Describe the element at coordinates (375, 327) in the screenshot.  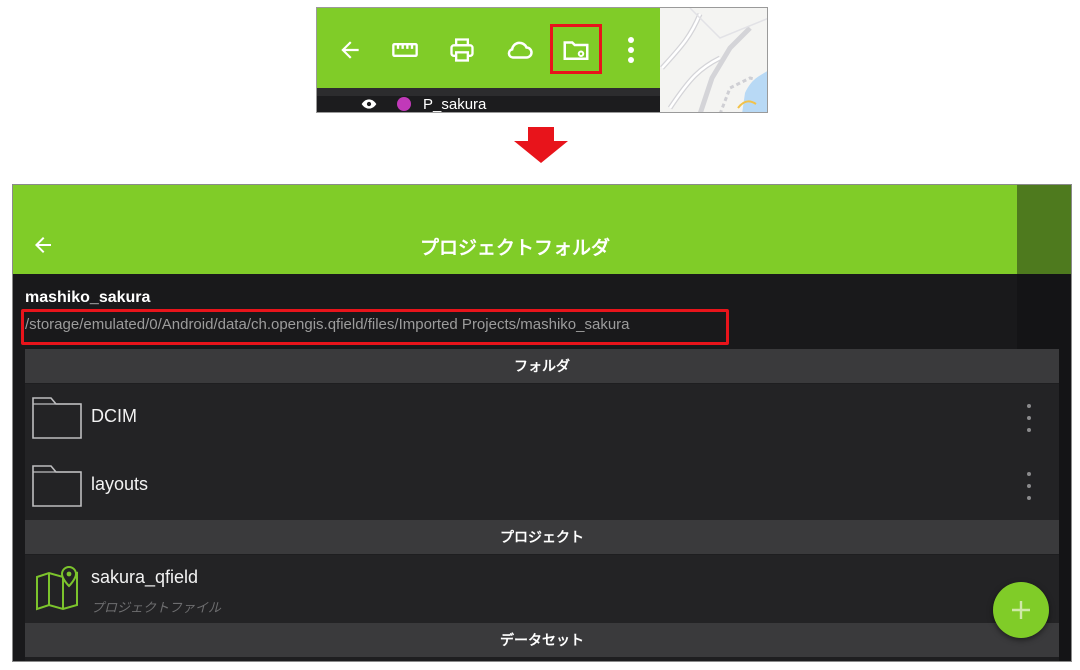
I see `path-highlight` at that location.